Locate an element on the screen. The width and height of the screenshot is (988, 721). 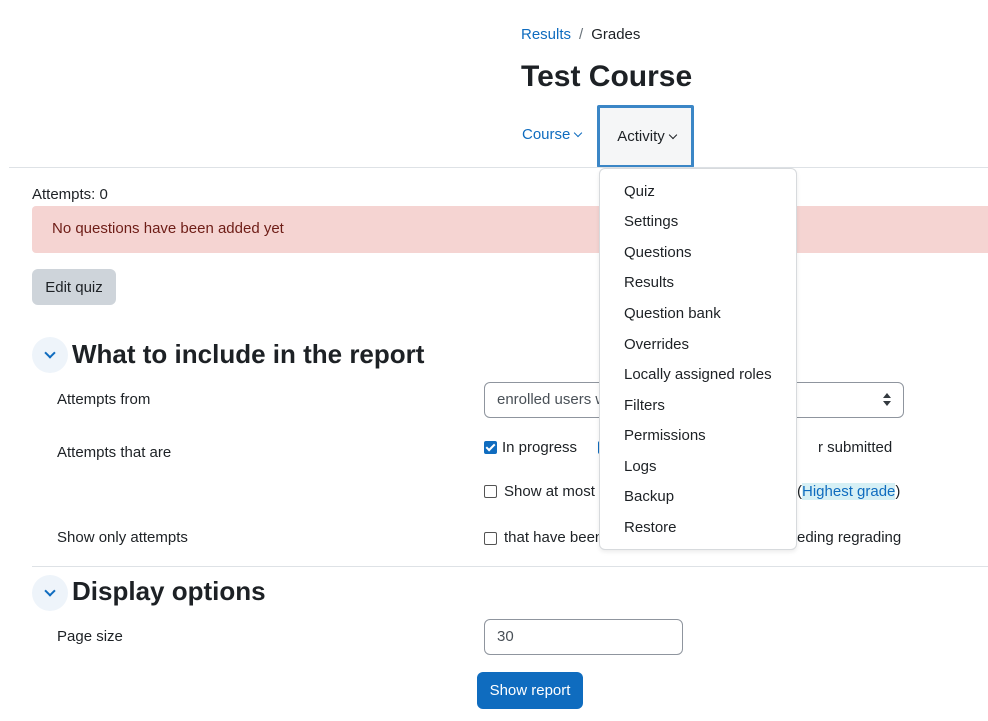
course-menu-label: Course is located at coordinates (546, 134).